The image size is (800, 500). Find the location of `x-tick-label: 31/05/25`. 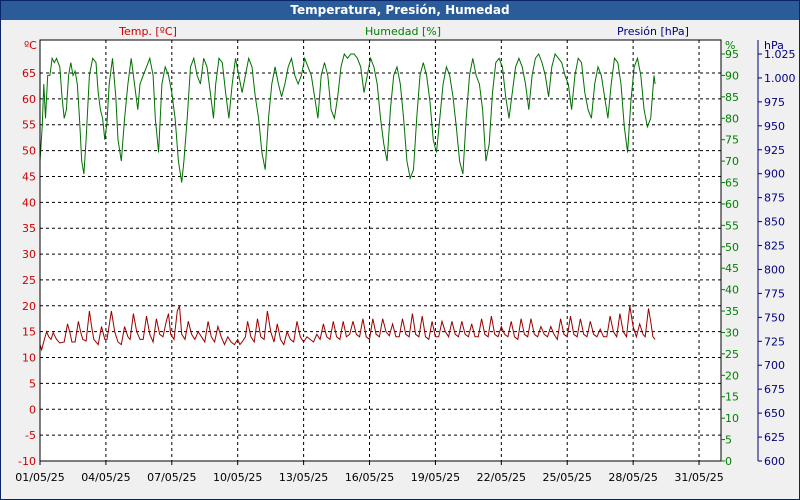

x-tick-label: 31/05/25 is located at coordinates (698, 477).